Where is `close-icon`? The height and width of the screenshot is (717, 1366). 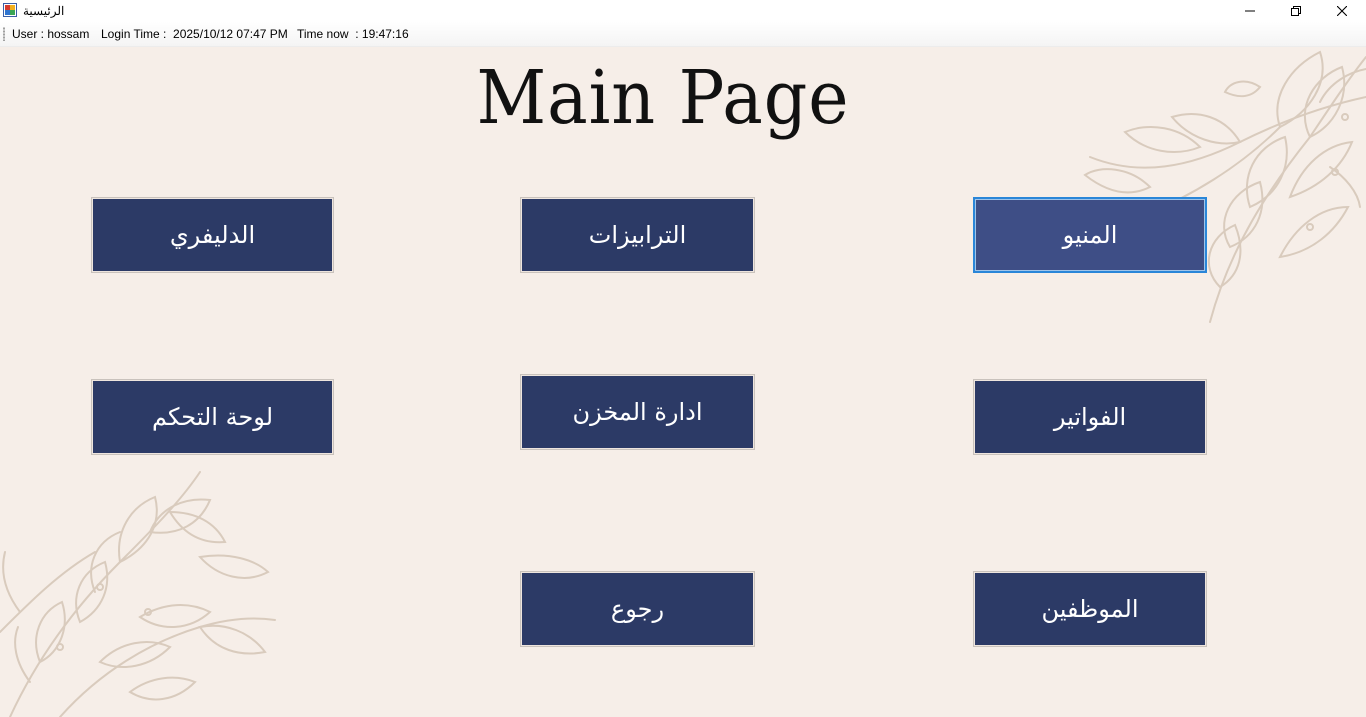 close-icon is located at coordinates (1342, 11).